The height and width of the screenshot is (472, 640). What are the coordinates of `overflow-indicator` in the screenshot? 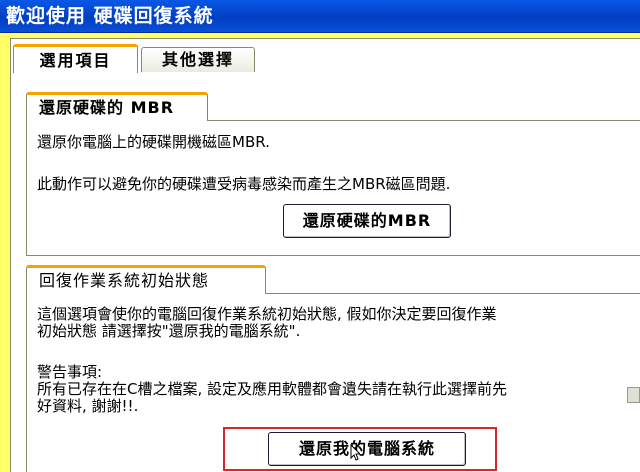 It's located at (633, 395).